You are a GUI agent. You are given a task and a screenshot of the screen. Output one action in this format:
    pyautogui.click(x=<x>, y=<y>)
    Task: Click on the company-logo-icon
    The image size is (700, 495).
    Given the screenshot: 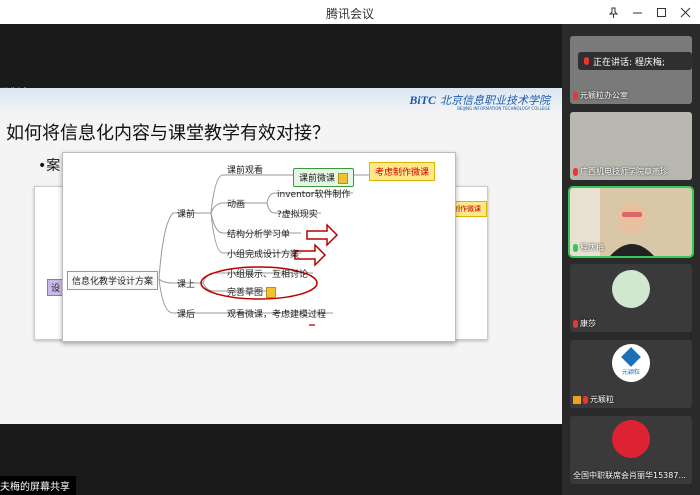 What is the action you would take?
    pyautogui.click(x=631, y=357)
    